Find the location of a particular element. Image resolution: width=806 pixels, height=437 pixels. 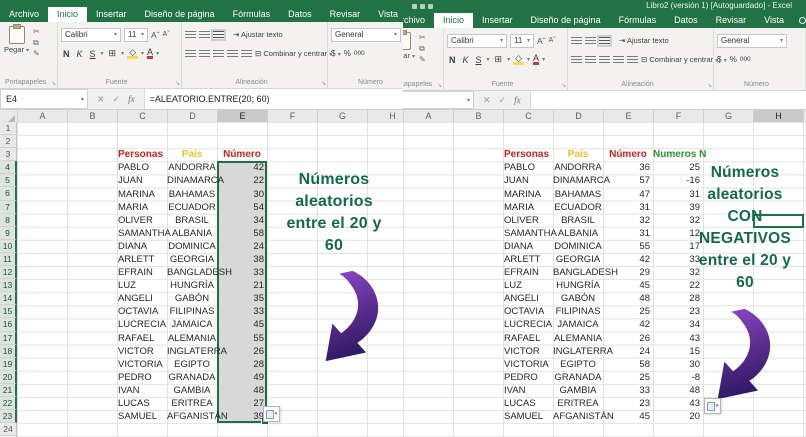

person-cell: LUZ is located at coordinates (528, 285).